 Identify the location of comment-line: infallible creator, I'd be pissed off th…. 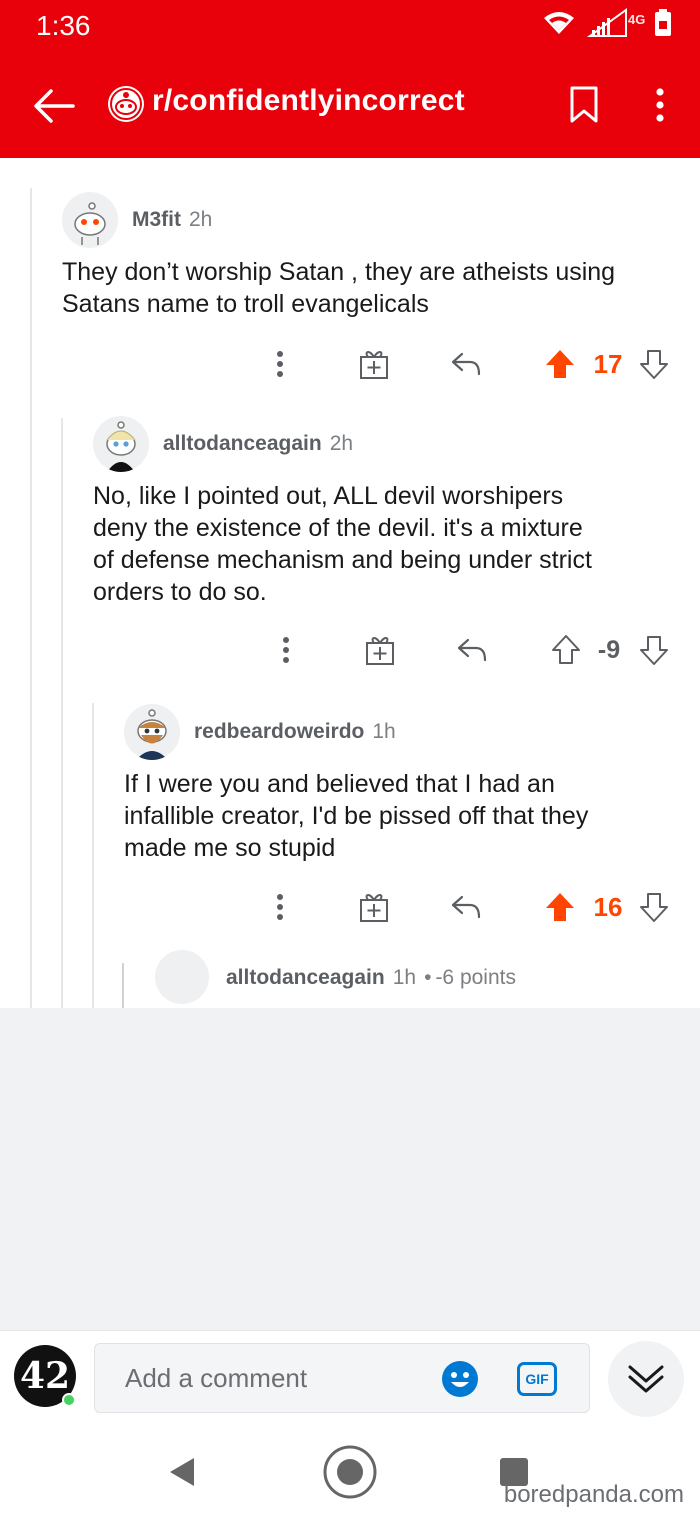
(356, 816).